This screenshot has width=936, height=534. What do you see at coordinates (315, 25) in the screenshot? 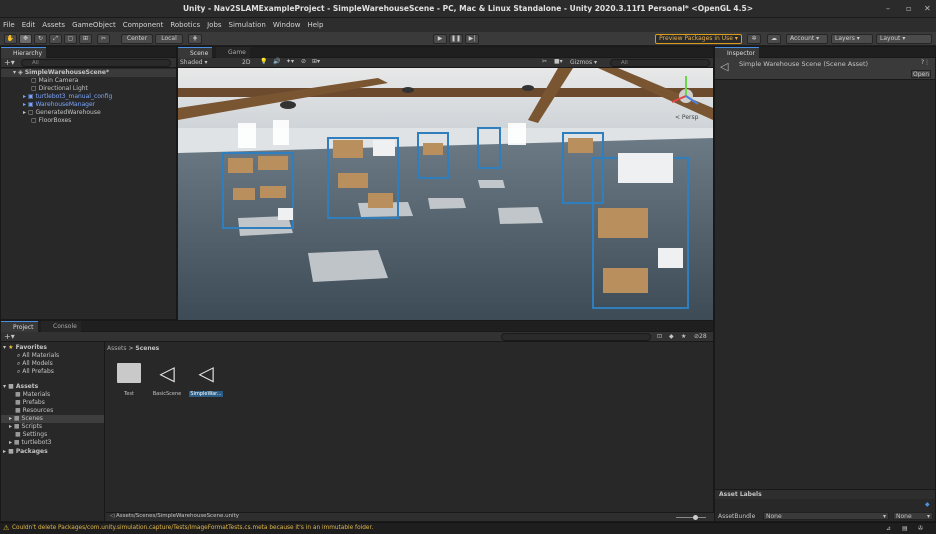
I see `menu-help: Help` at bounding box center [315, 25].